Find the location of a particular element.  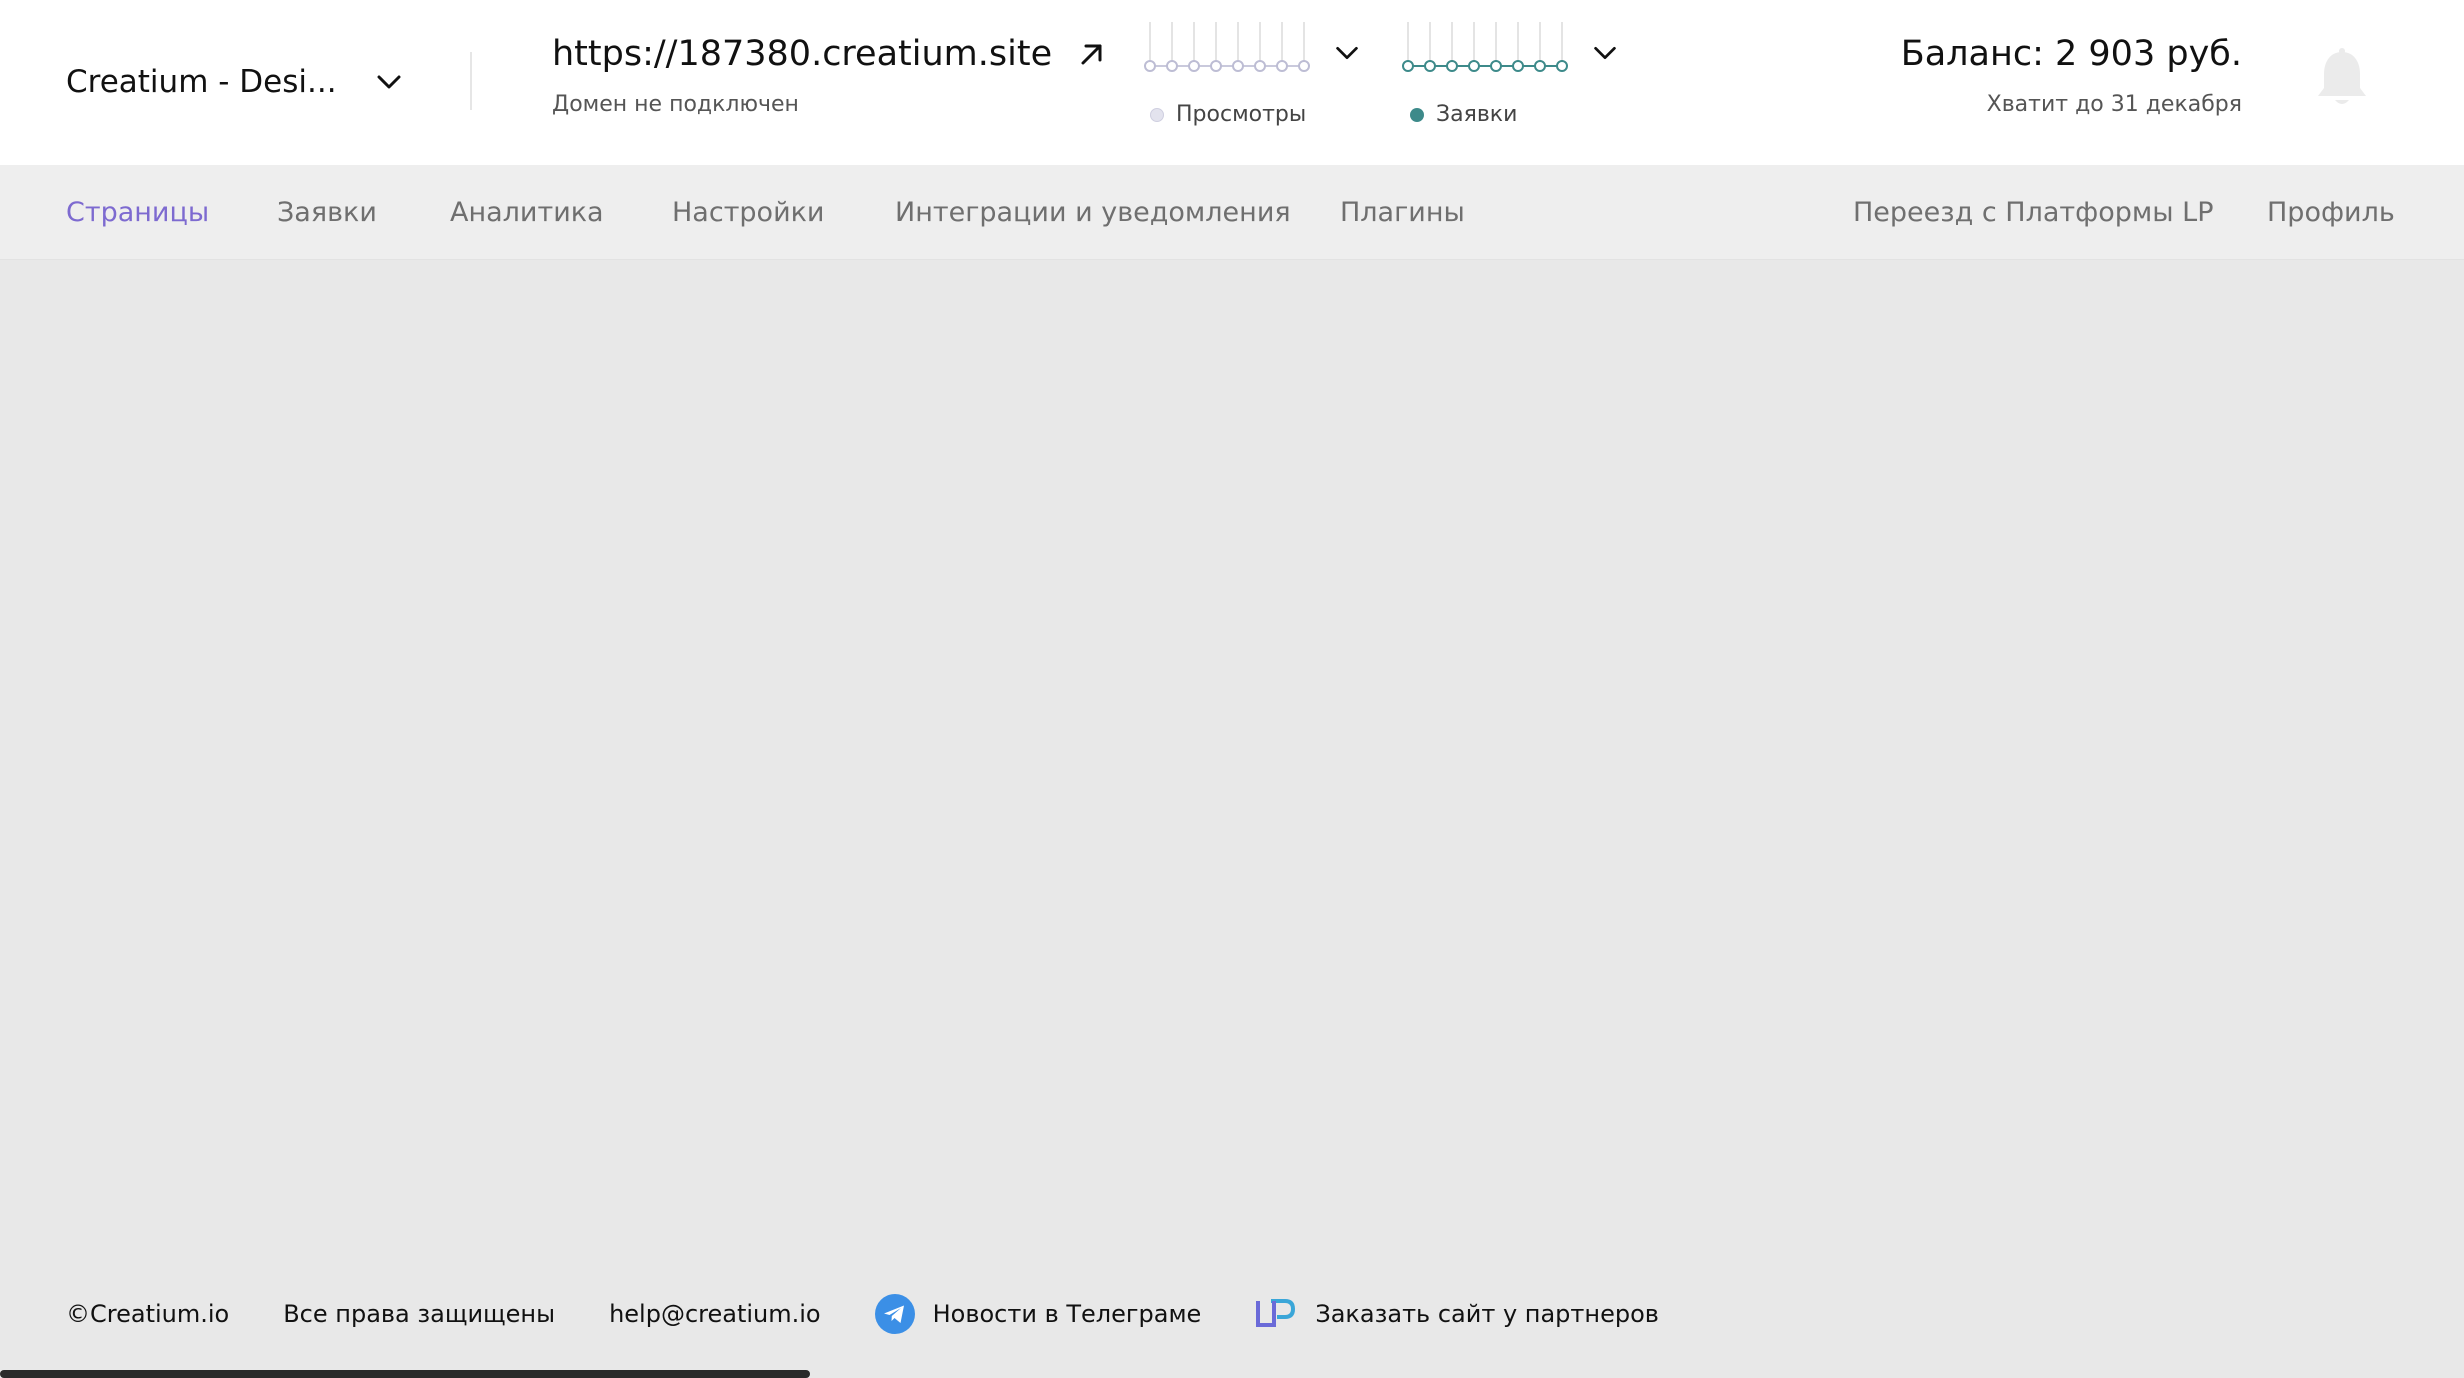

views-label: Просмотры is located at coordinates (1241, 114).